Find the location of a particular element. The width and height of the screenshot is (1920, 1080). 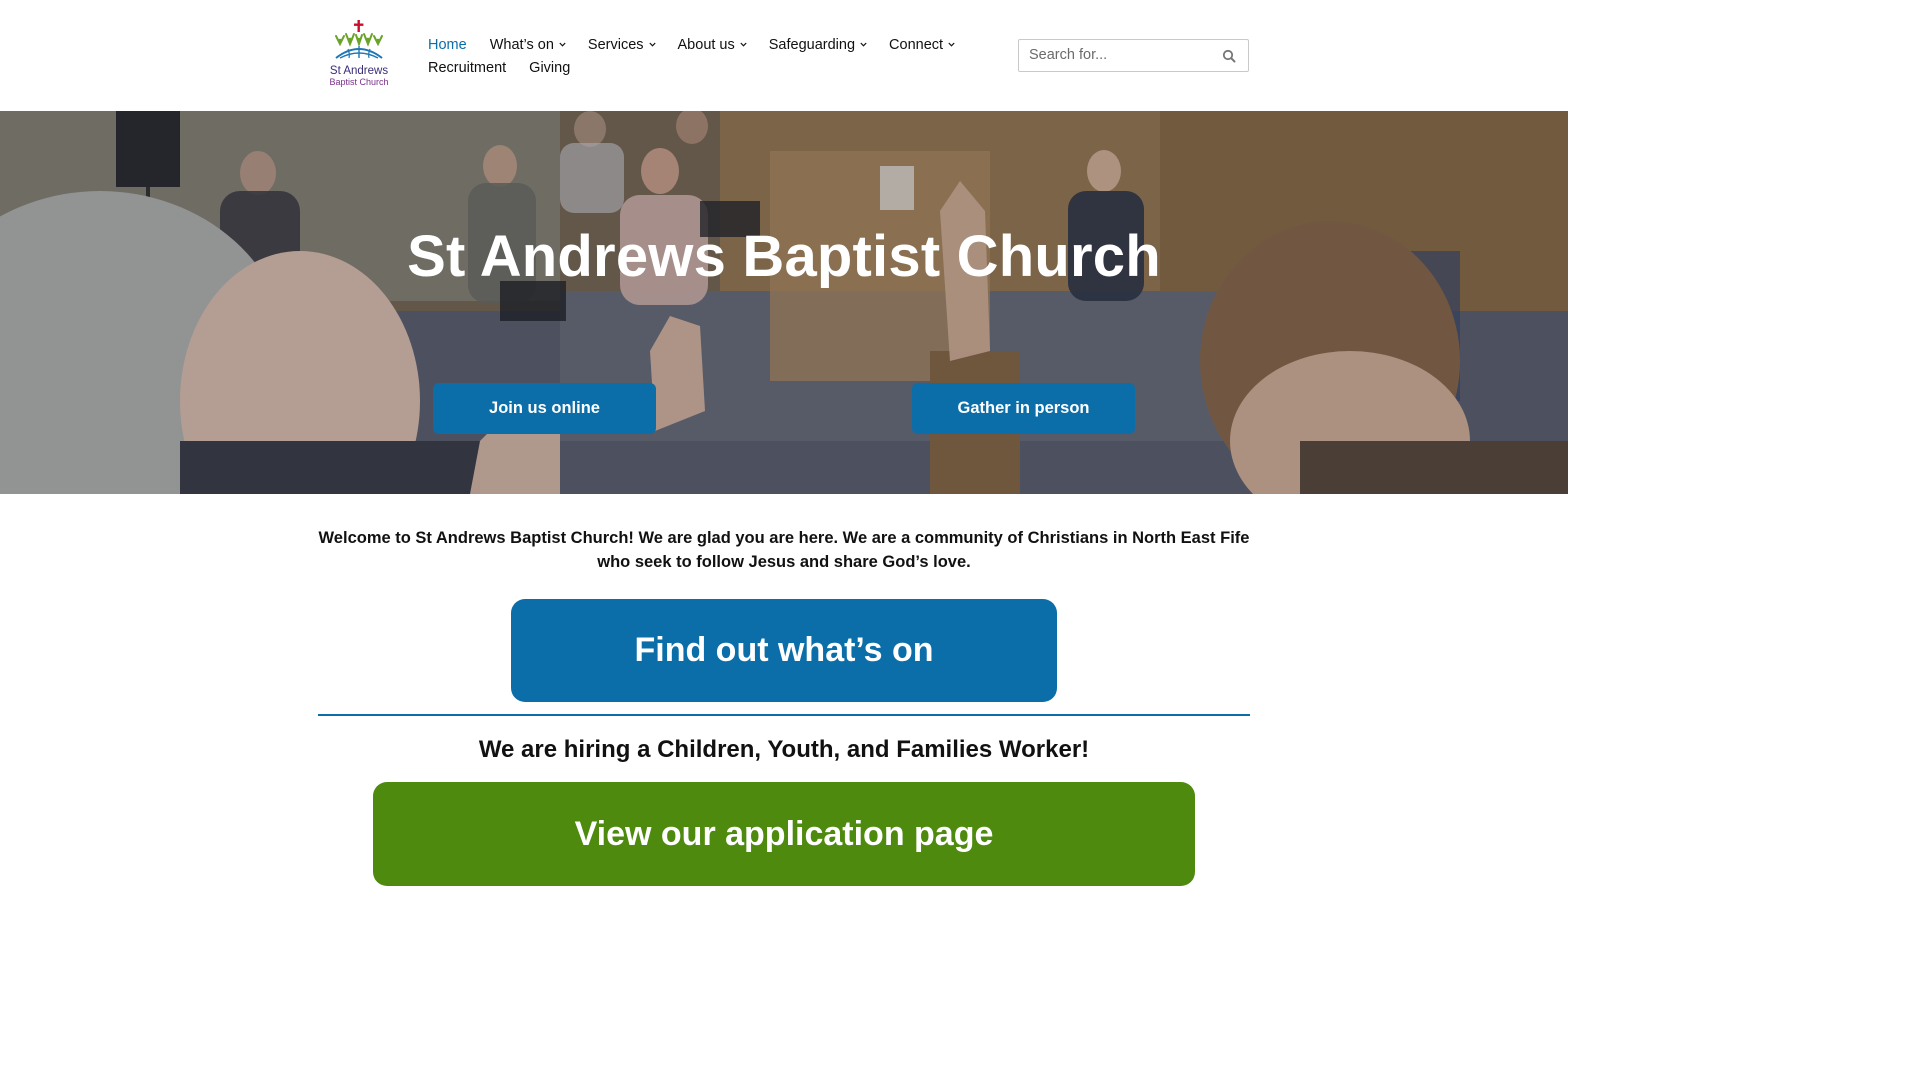

nav-item-connect: Connect is located at coordinates (922, 44).